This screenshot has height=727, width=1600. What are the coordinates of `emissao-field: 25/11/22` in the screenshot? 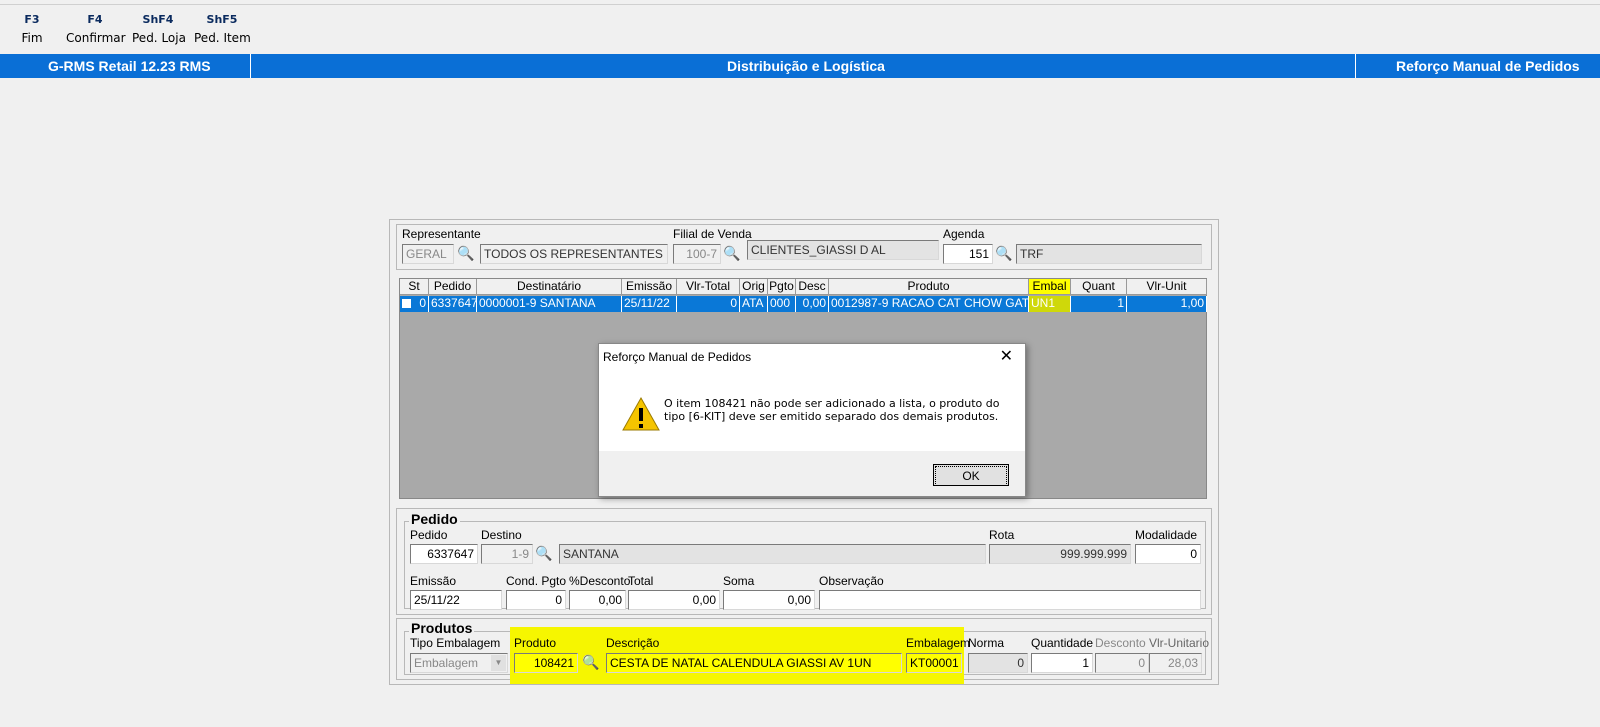 It's located at (456, 600).